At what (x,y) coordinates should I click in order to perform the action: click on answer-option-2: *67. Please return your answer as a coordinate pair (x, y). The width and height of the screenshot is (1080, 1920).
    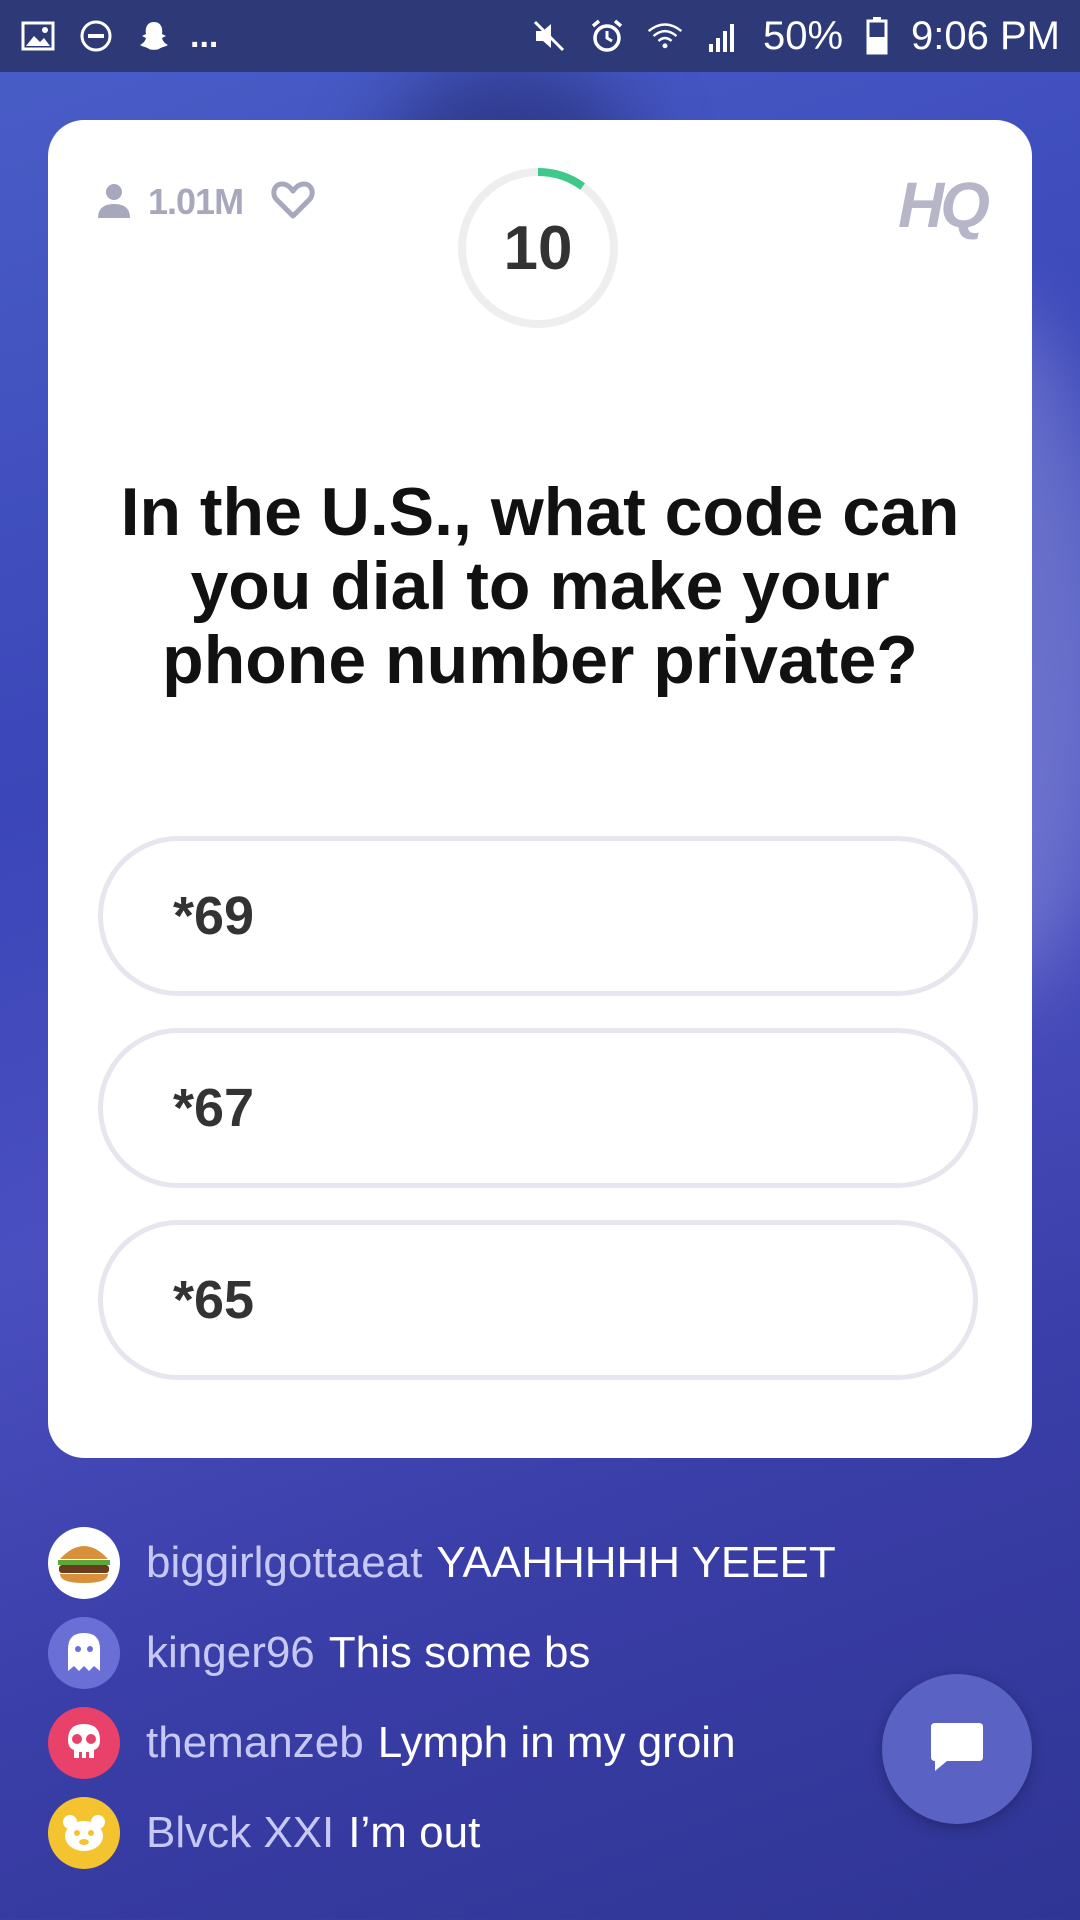
    Looking at the image, I should click on (538, 1108).